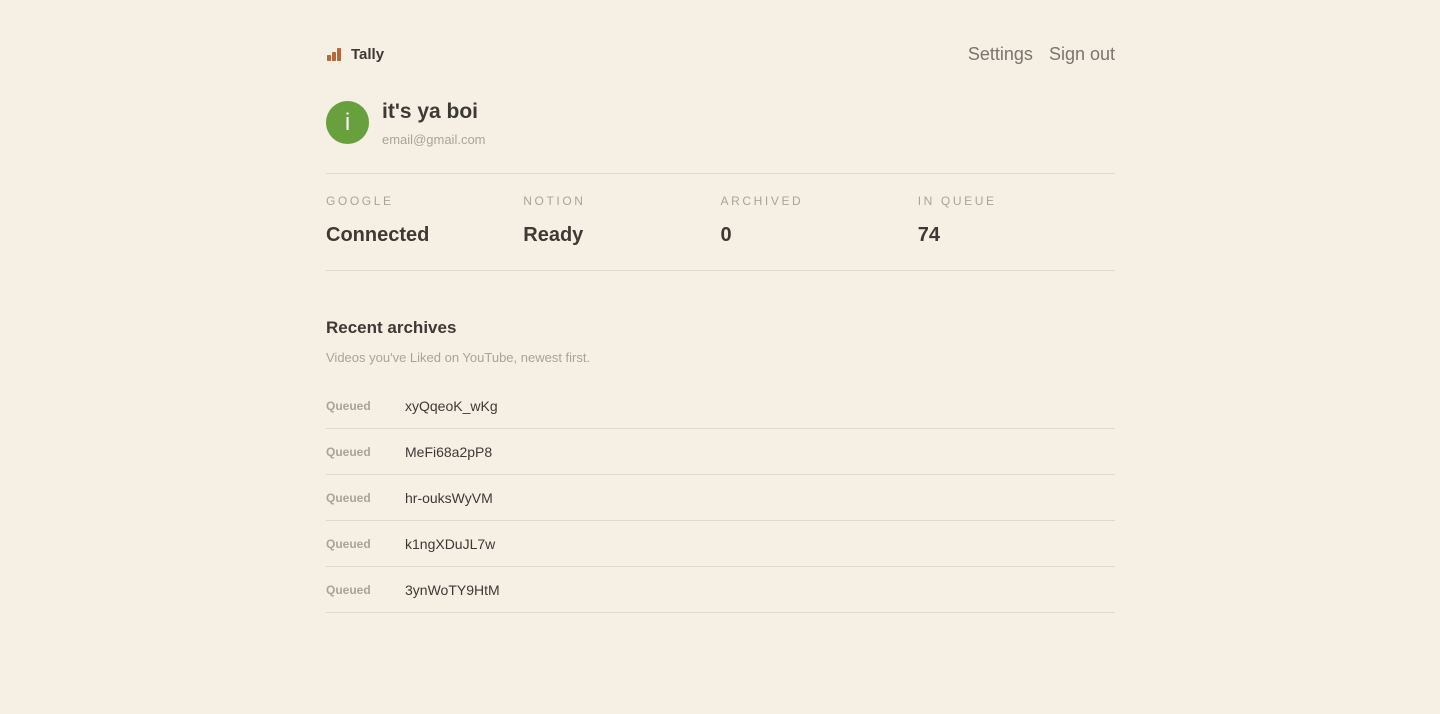  What do you see at coordinates (391, 327) in the screenshot?
I see `section-title: Recent archives` at bounding box center [391, 327].